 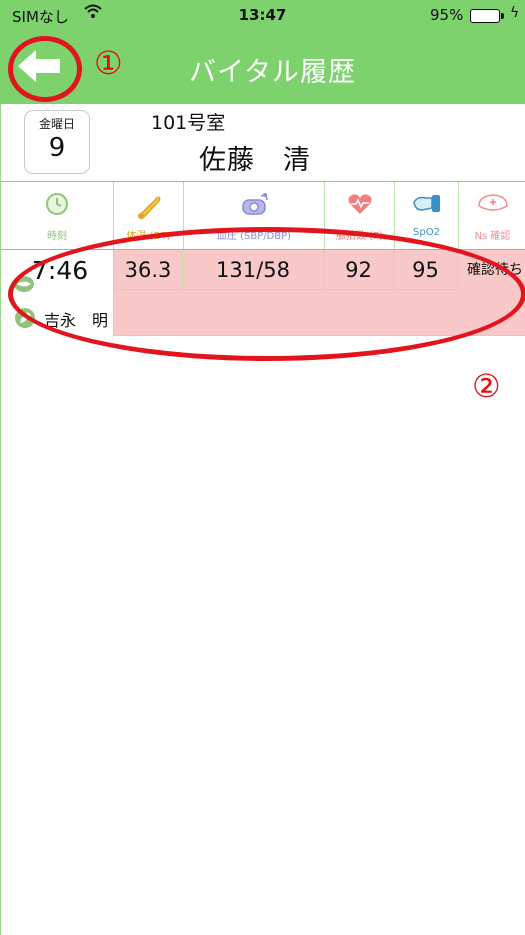 I want to click on column-header-pulse: 脈拍数 (P), so click(x=360, y=215).